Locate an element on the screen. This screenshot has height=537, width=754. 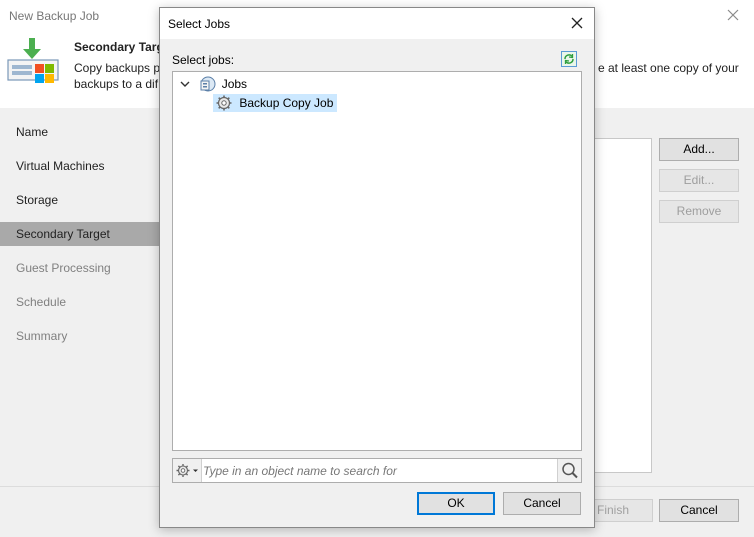
search-input is located at coordinates (379, 470).